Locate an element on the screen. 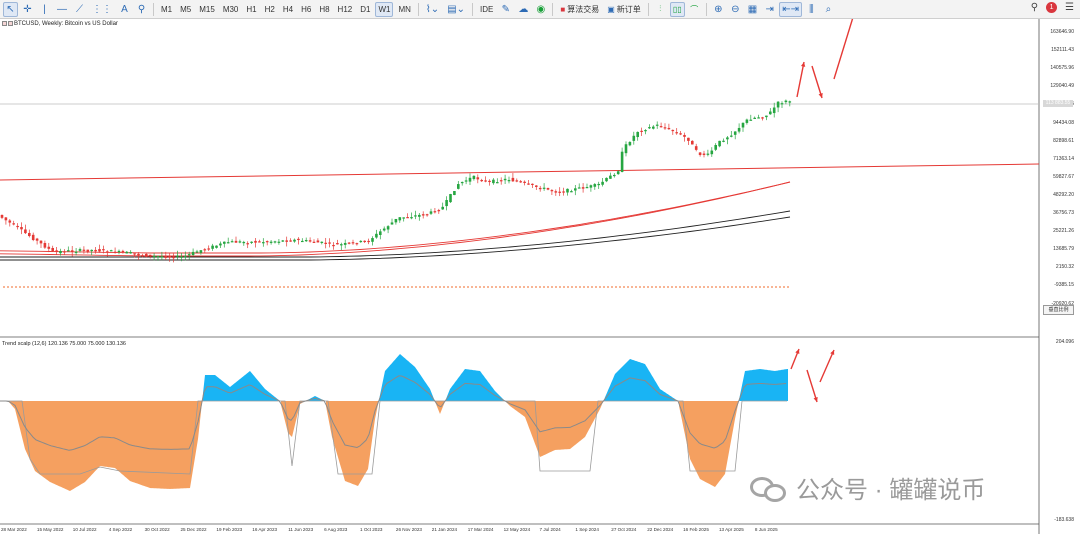  toolbar-right: ⚲ 1 ☰ is located at coordinates (1052, 7).